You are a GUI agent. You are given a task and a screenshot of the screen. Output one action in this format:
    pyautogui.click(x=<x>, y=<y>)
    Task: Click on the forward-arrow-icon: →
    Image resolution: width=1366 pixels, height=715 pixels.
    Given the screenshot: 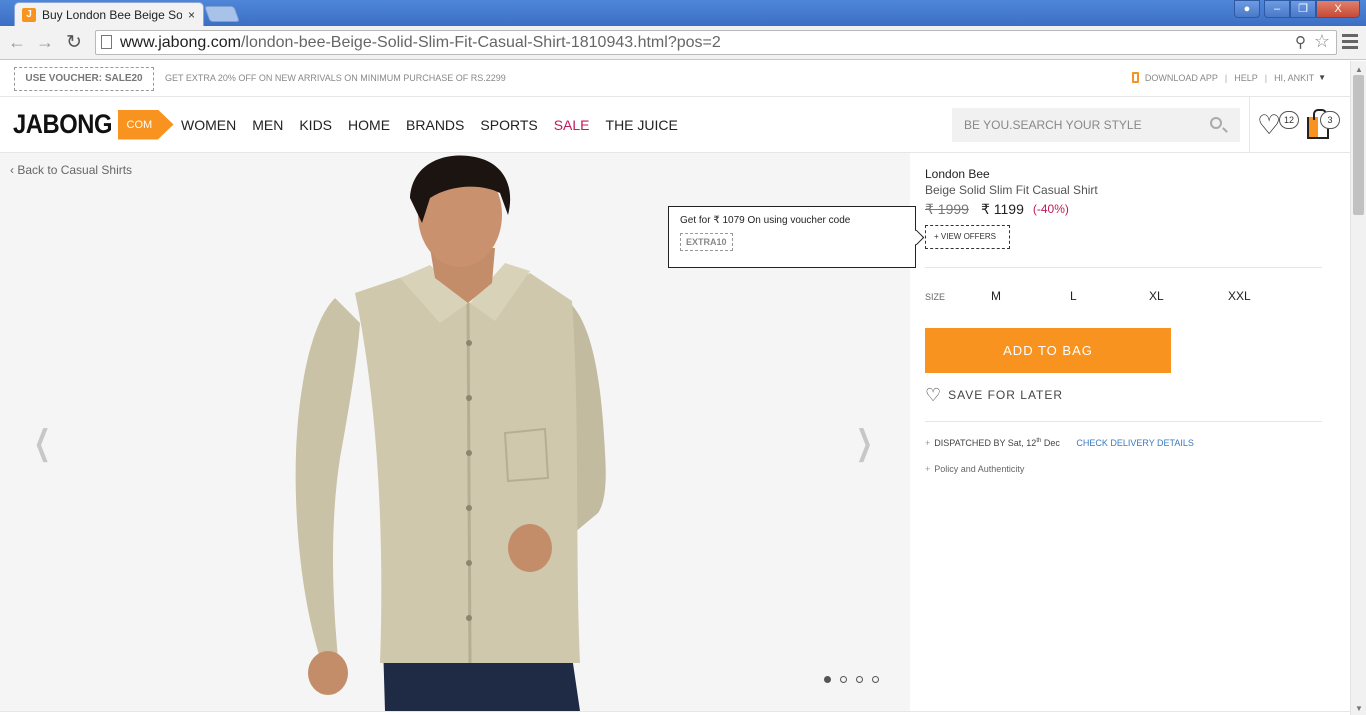 What is the action you would take?
    pyautogui.click(x=45, y=42)
    